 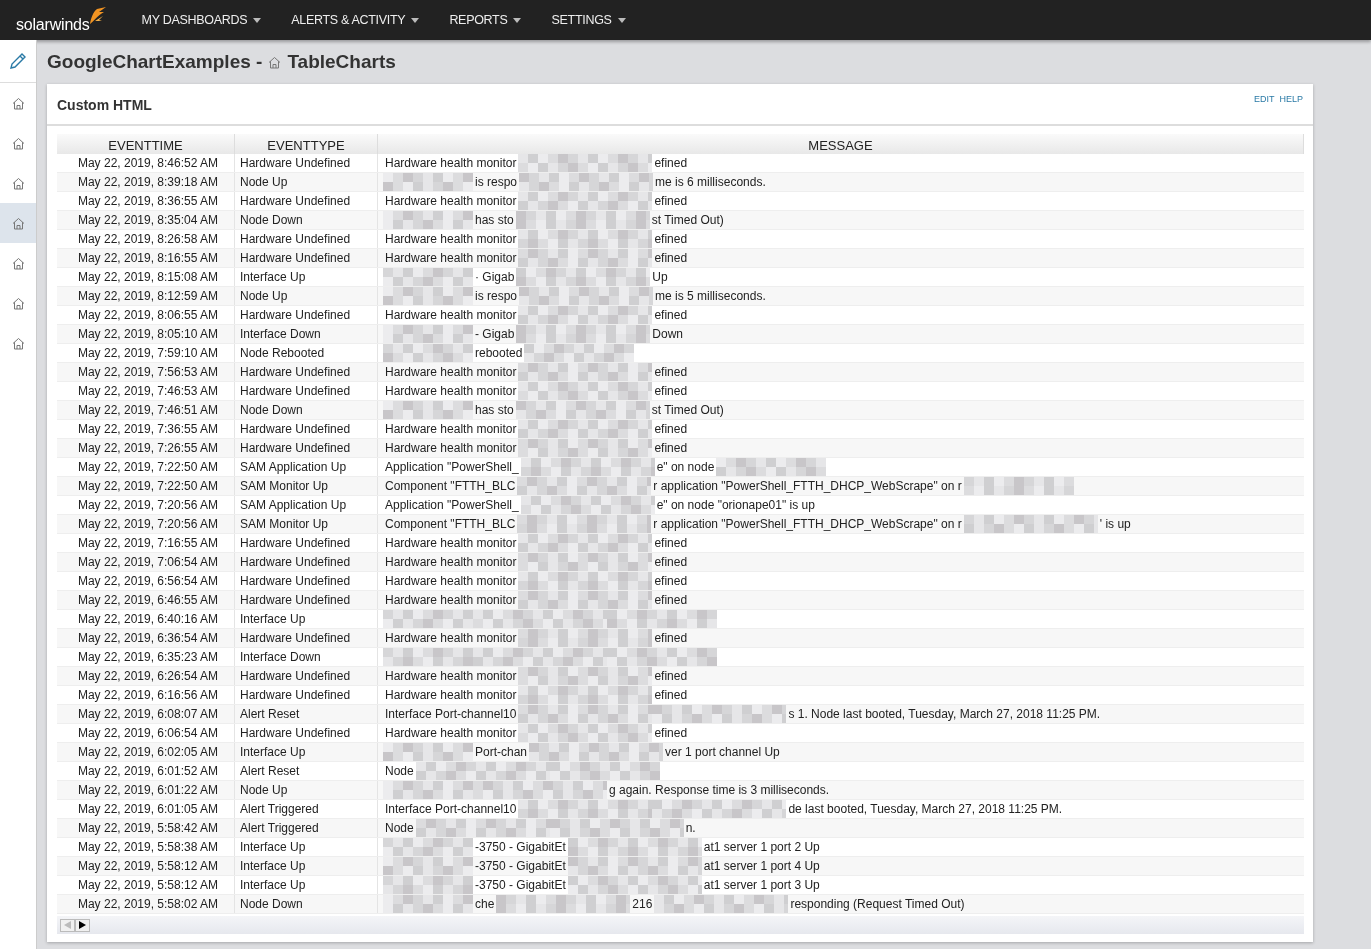 I want to click on message-text: me is 5 milliseconds., so click(x=710, y=296).